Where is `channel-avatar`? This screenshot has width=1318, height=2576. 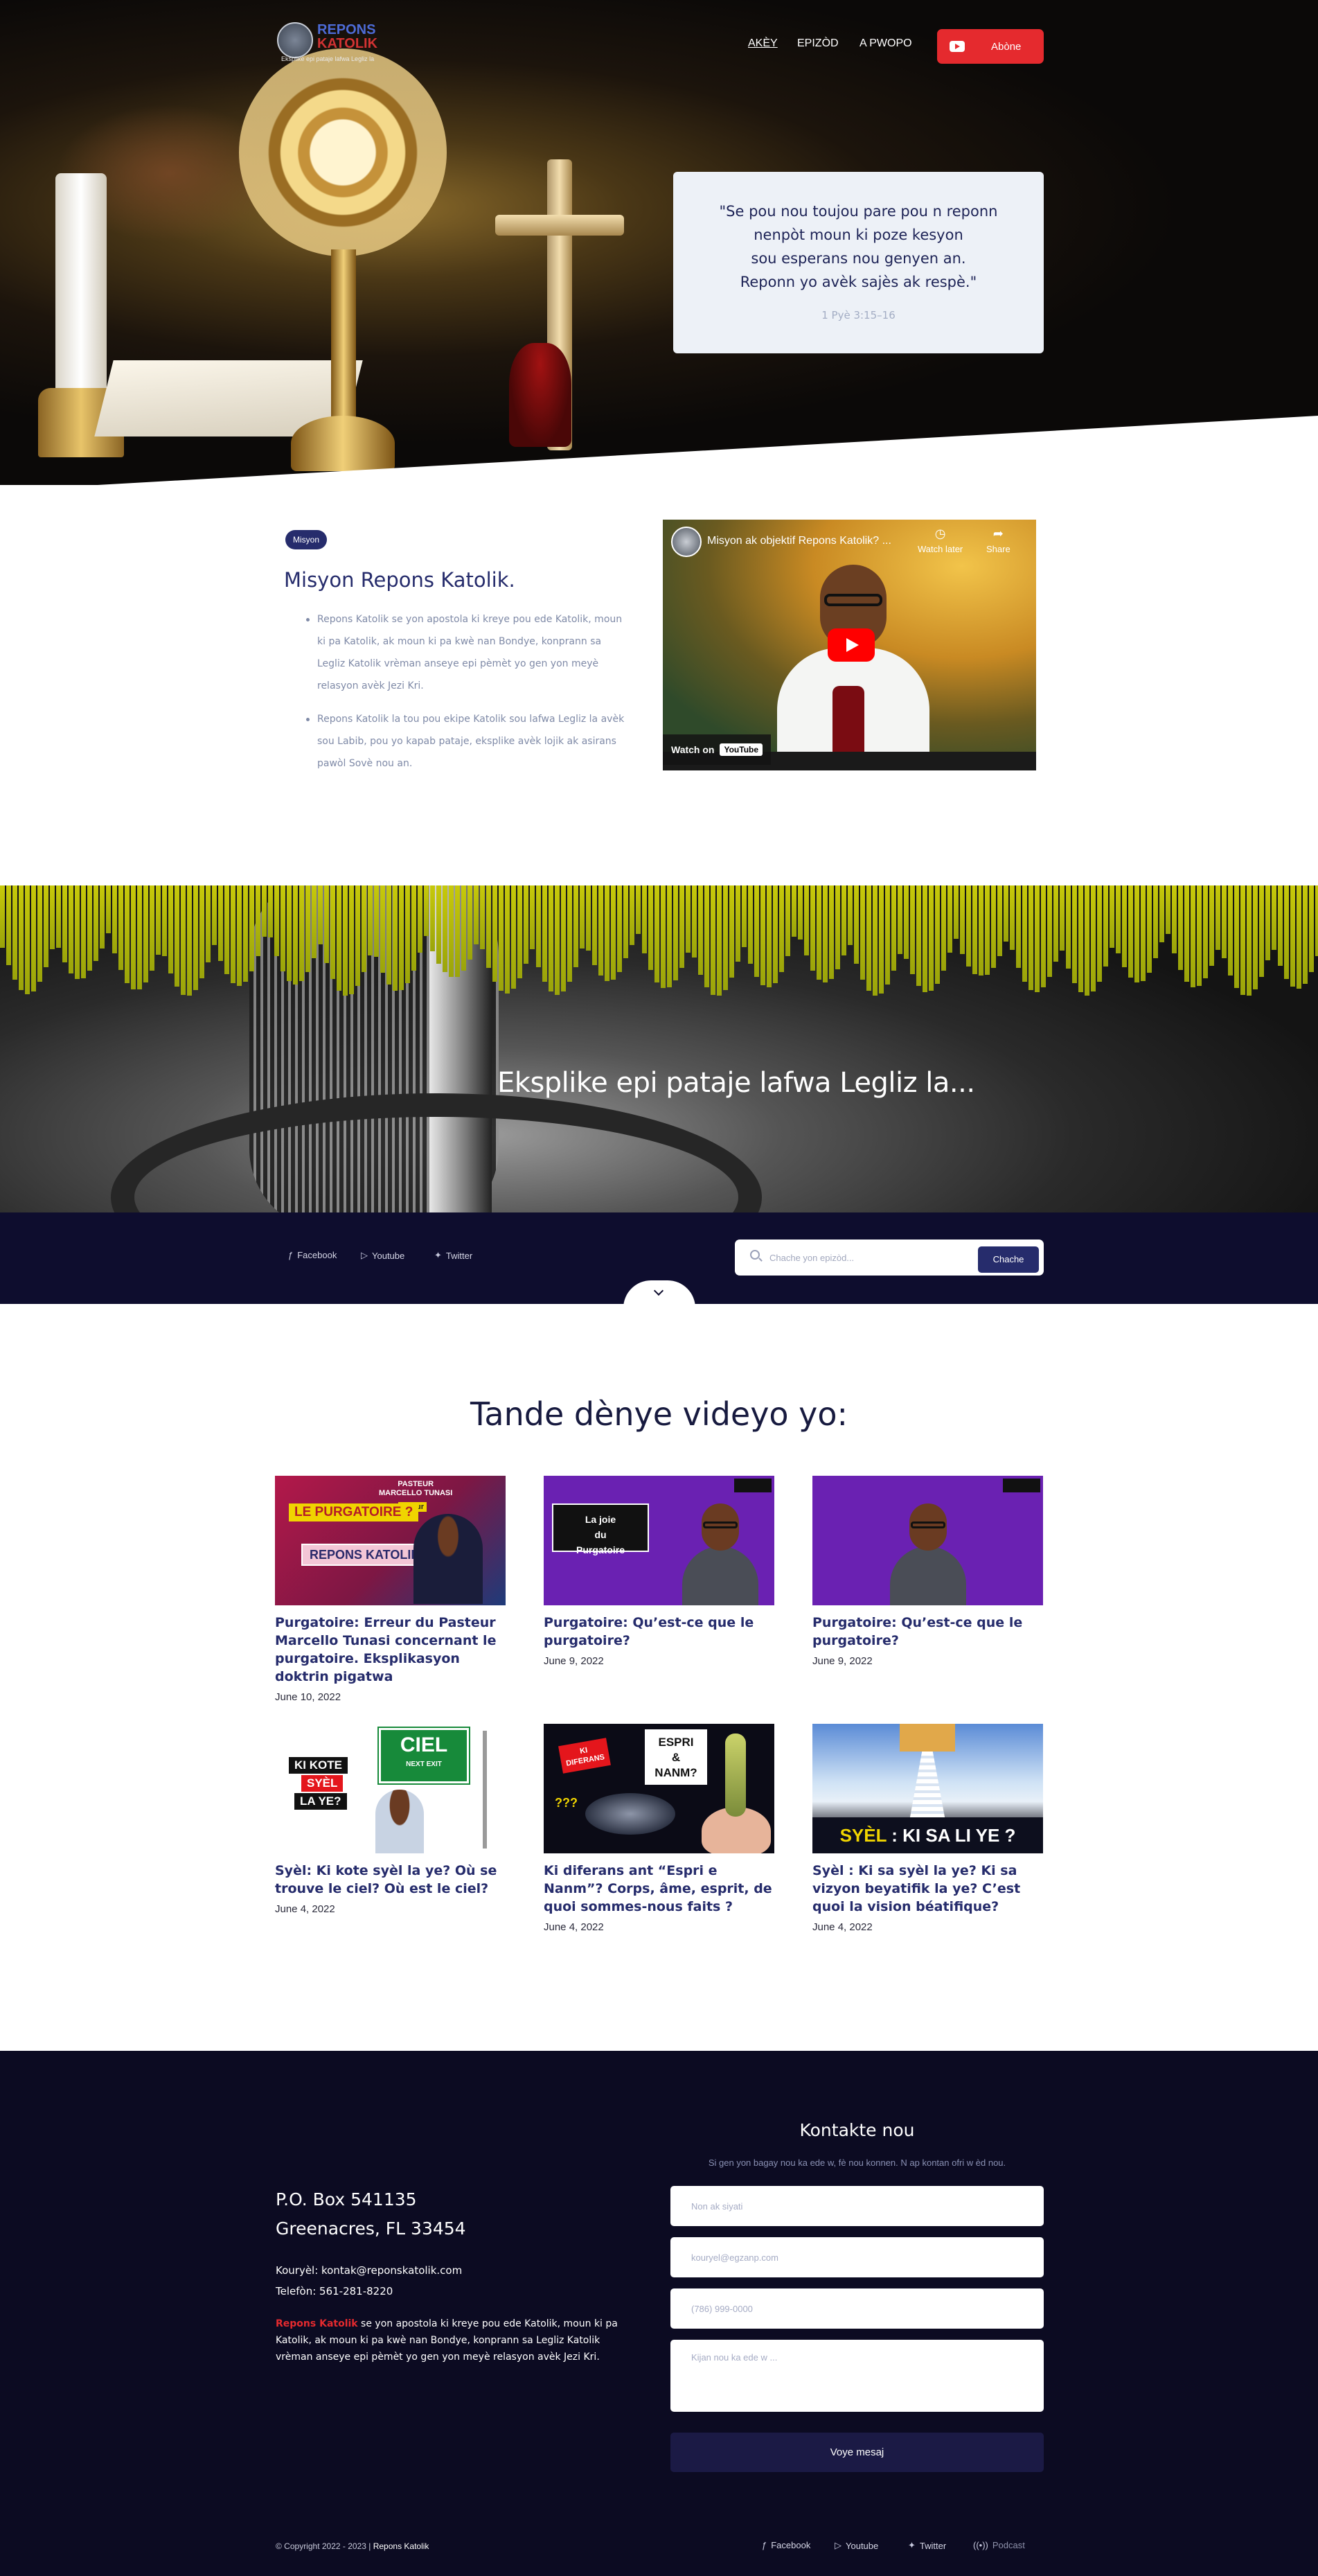 channel-avatar is located at coordinates (687, 542).